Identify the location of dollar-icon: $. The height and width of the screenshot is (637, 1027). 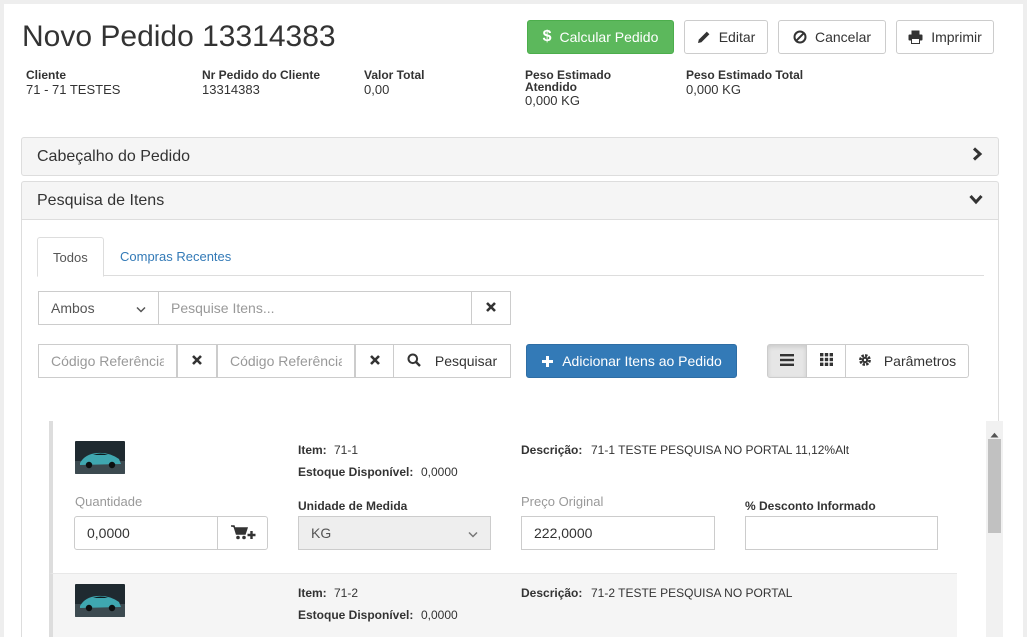
(547, 36).